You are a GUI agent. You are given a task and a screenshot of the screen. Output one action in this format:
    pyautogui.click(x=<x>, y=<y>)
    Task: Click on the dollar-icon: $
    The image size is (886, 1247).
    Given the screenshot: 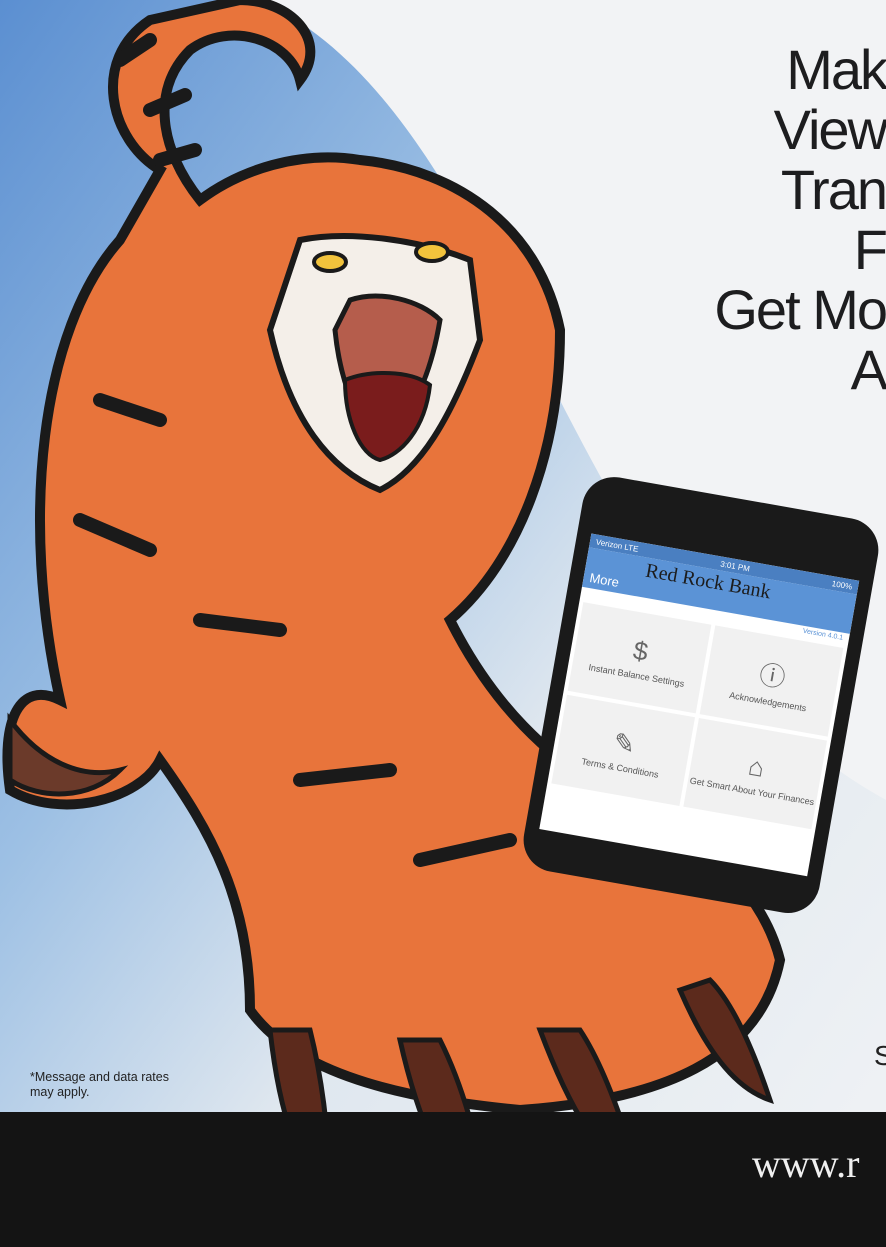 What is the action you would take?
    pyautogui.click(x=641, y=650)
    